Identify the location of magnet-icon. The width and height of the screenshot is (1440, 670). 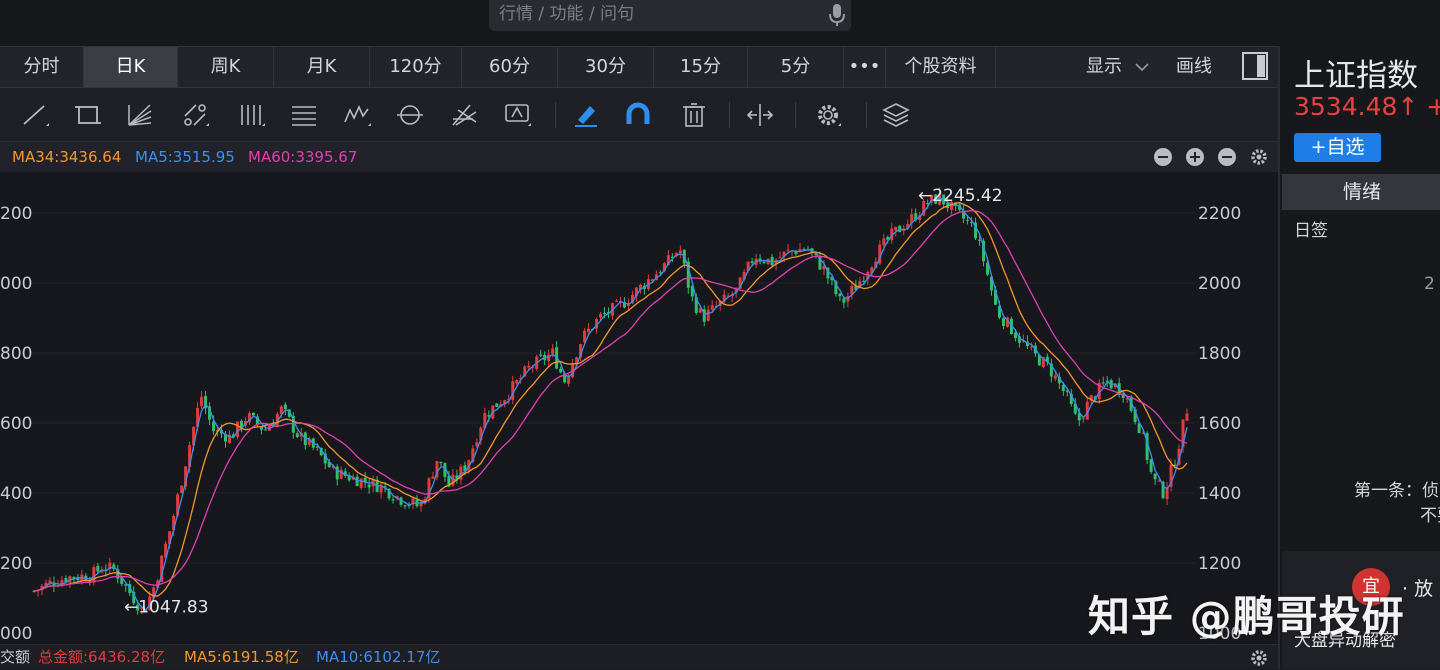
(638, 115).